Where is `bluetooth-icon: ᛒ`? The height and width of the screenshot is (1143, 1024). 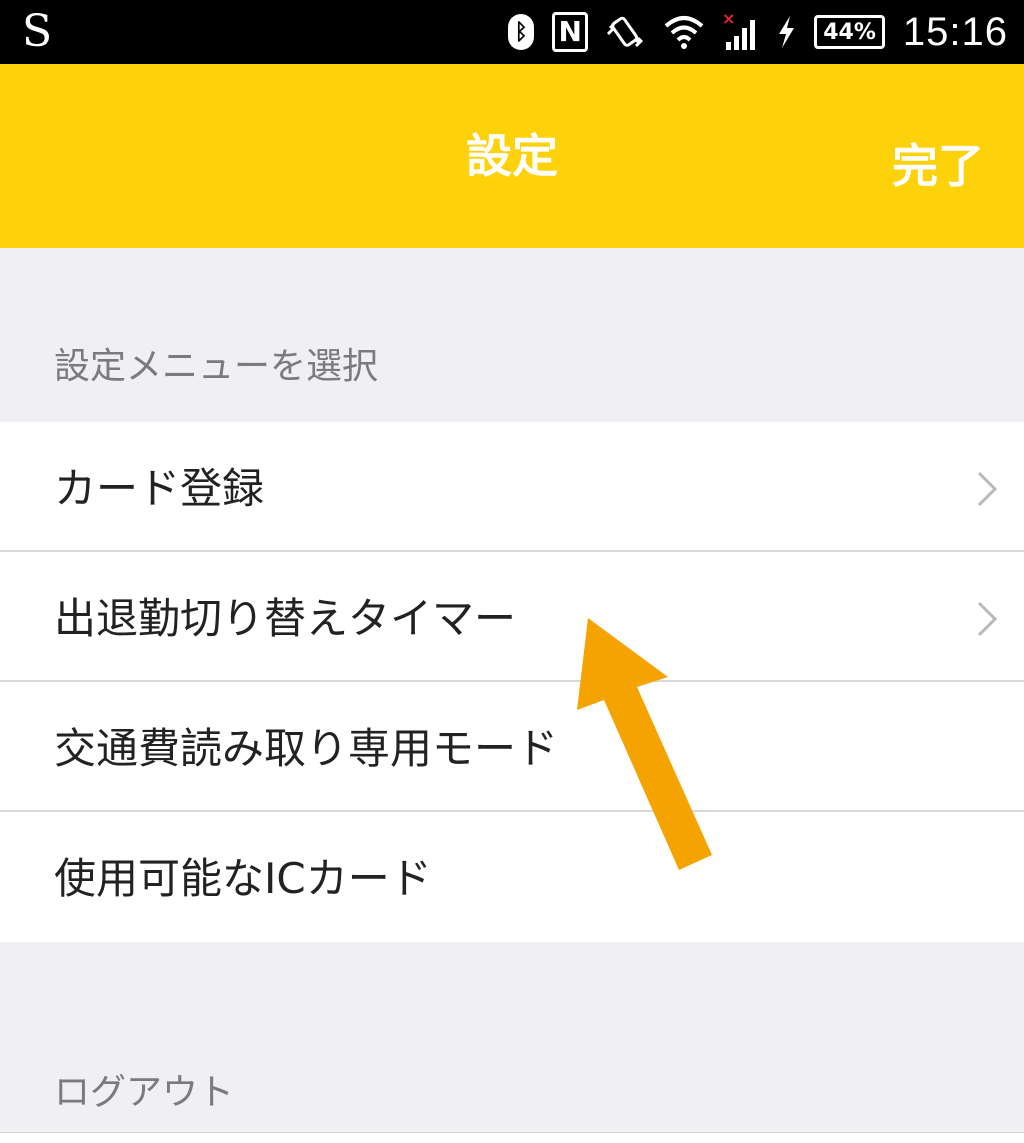
bluetooth-icon: ᛒ is located at coordinates (521, 32).